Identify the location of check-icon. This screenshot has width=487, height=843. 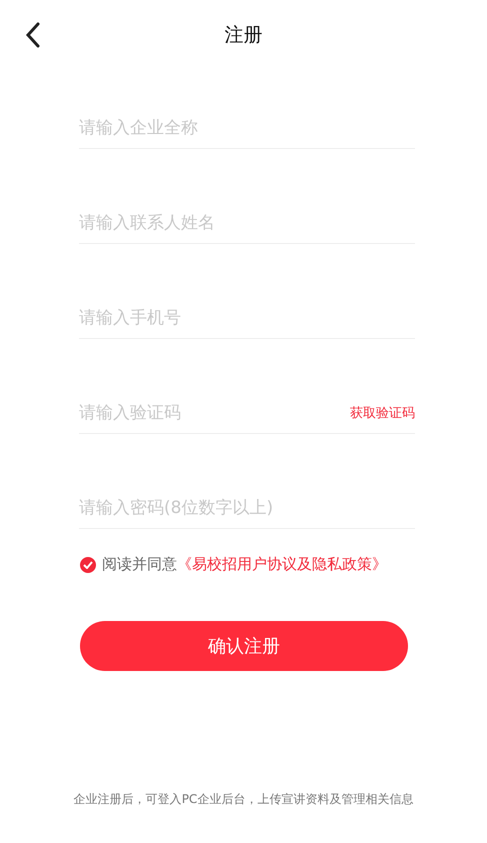
(88, 564).